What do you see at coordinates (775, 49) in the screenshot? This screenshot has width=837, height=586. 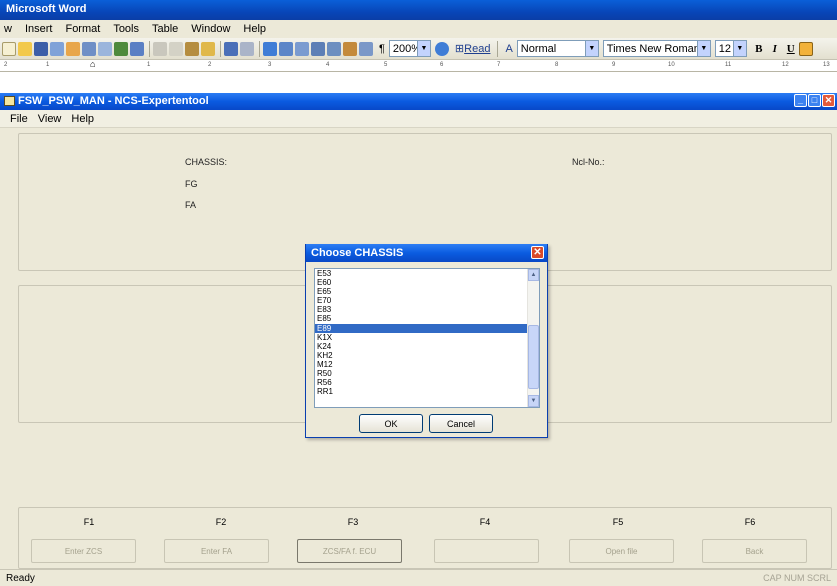 I see `italic-button: I` at bounding box center [775, 49].